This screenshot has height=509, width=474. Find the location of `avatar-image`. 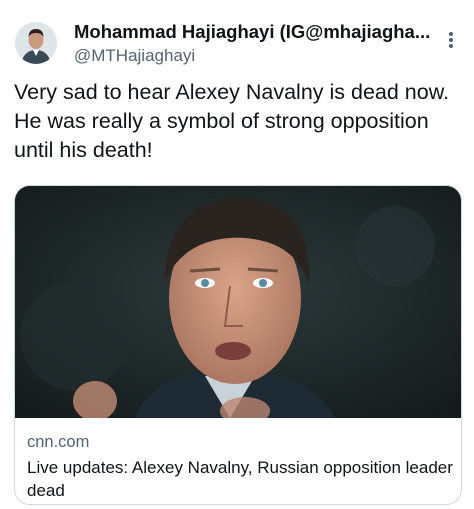

avatar-image is located at coordinates (36, 43).